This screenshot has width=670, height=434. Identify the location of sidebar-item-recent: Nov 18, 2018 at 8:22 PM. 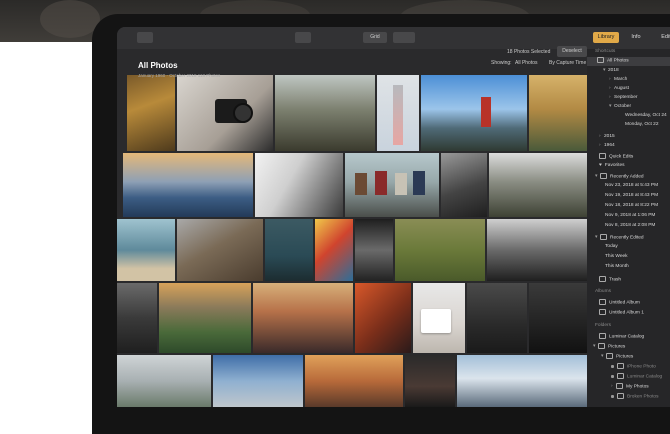
(631, 205).